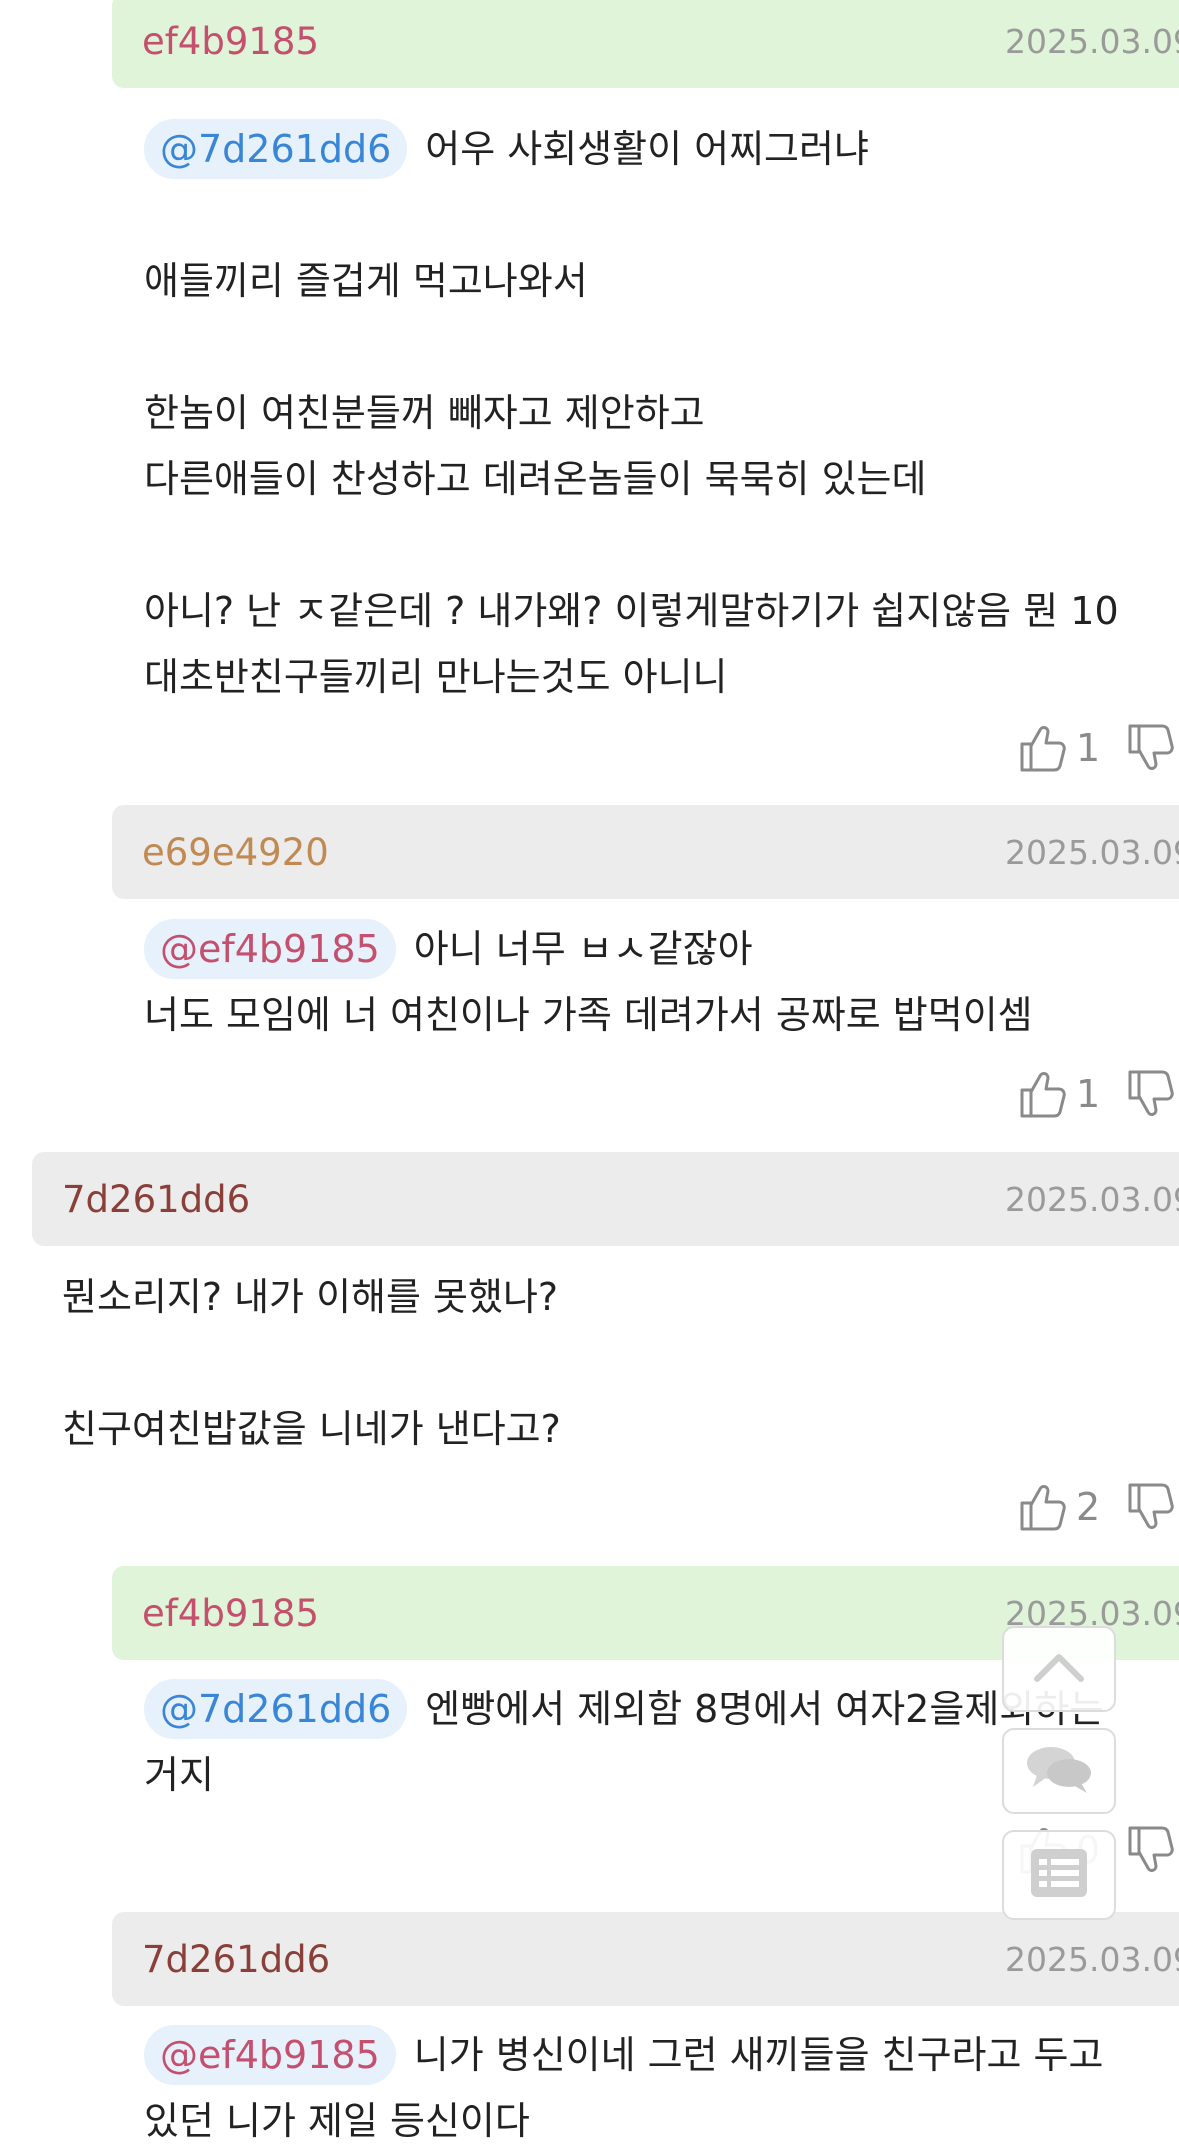 The height and width of the screenshot is (2154, 1179). I want to click on comment-text: 다른애들이 찬성하고 데려온놈들이 묵묵히 있는데, so click(535, 479).